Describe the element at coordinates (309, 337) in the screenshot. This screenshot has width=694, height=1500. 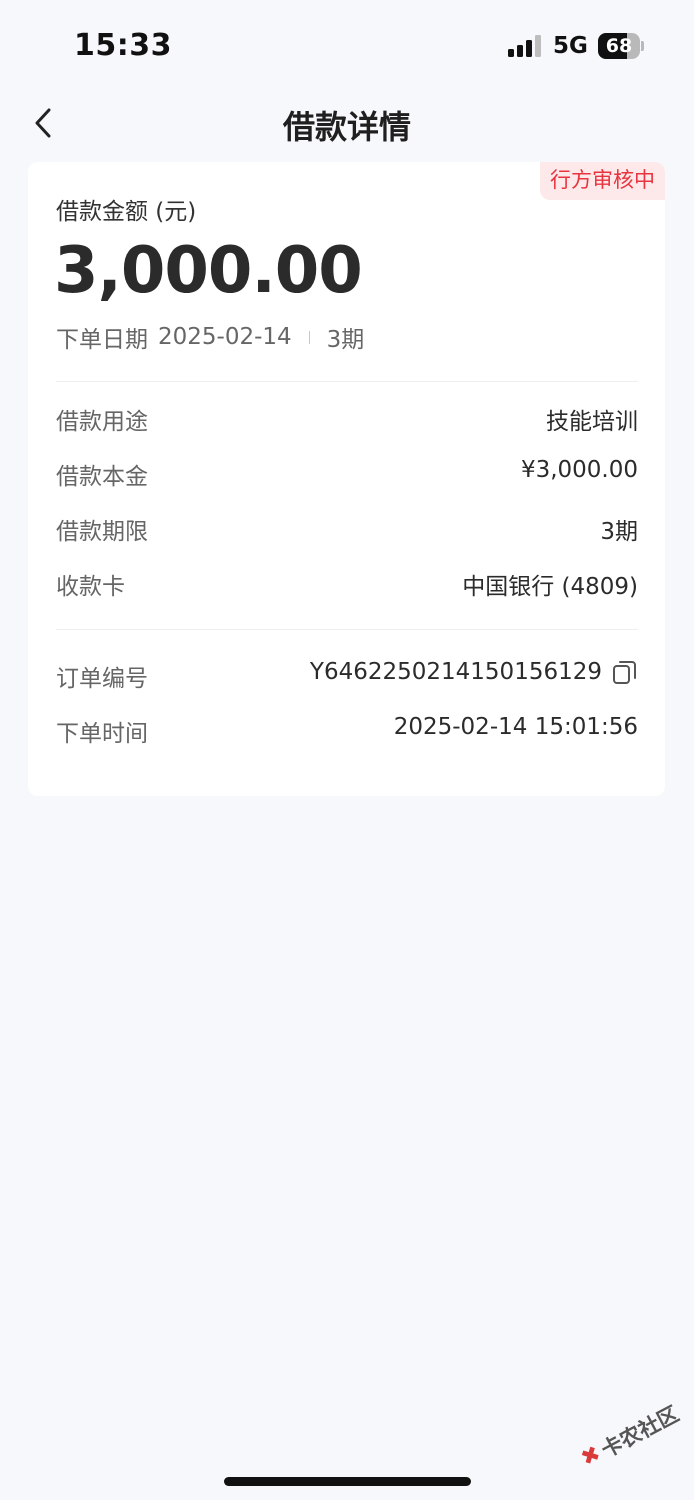
I see `meta-divider` at that location.